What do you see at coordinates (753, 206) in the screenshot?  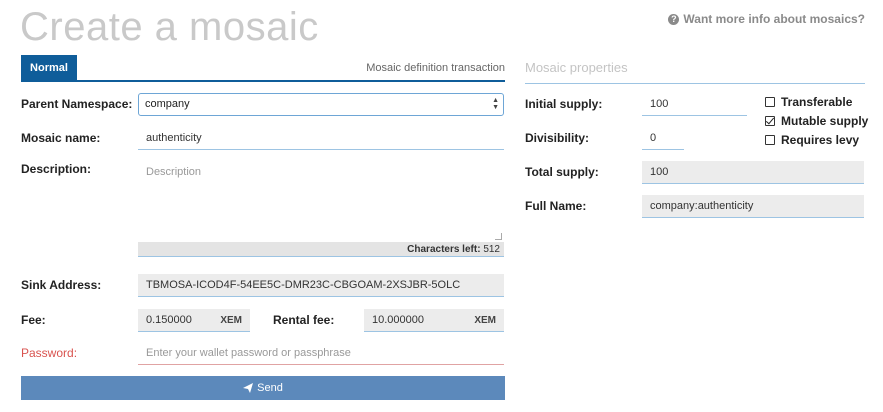 I see `full-name-field: company:authenticity` at bounding box center [753, 206].